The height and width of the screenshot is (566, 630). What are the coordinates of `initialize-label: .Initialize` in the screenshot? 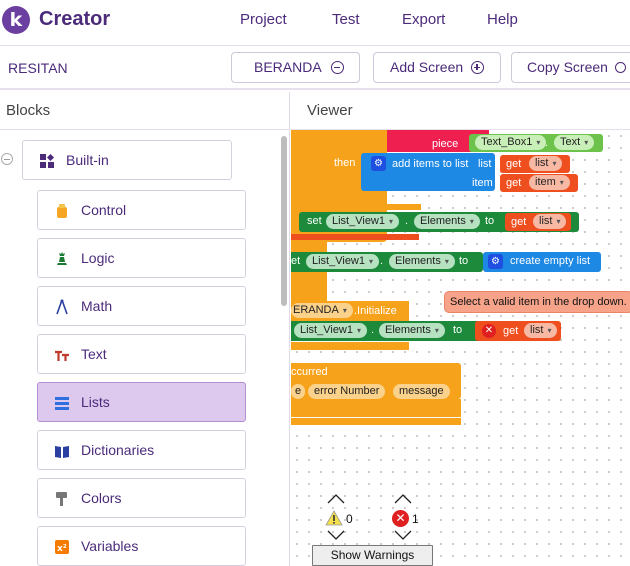 It's located at (375, 311).